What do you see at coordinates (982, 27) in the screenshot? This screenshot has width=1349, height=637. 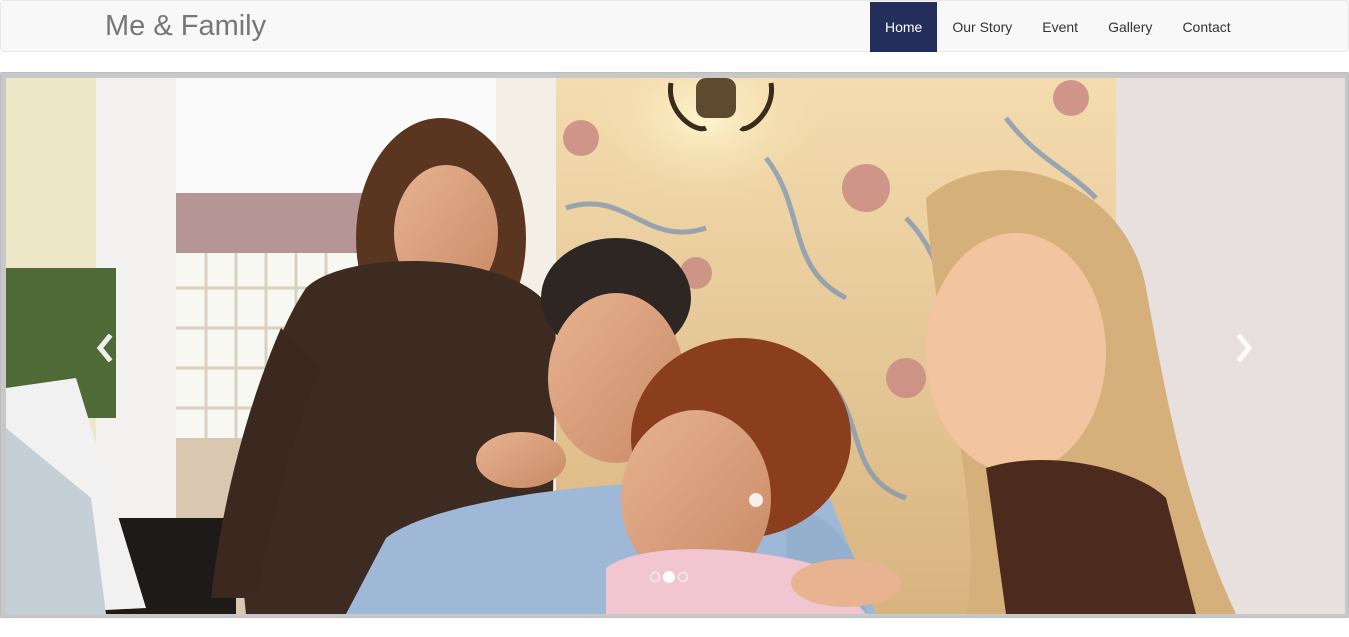 I see `nav-item-our-story: Our Story` at bounding box center [982, 27].